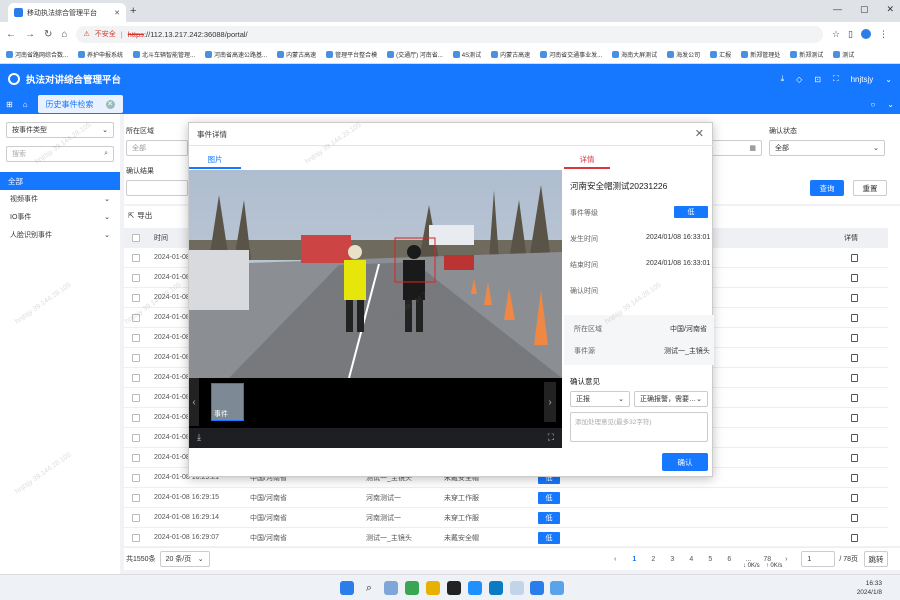 The height and width of the screenshot is (600, 900). I want to click on home-icon: ⌂, so click(64, 34).